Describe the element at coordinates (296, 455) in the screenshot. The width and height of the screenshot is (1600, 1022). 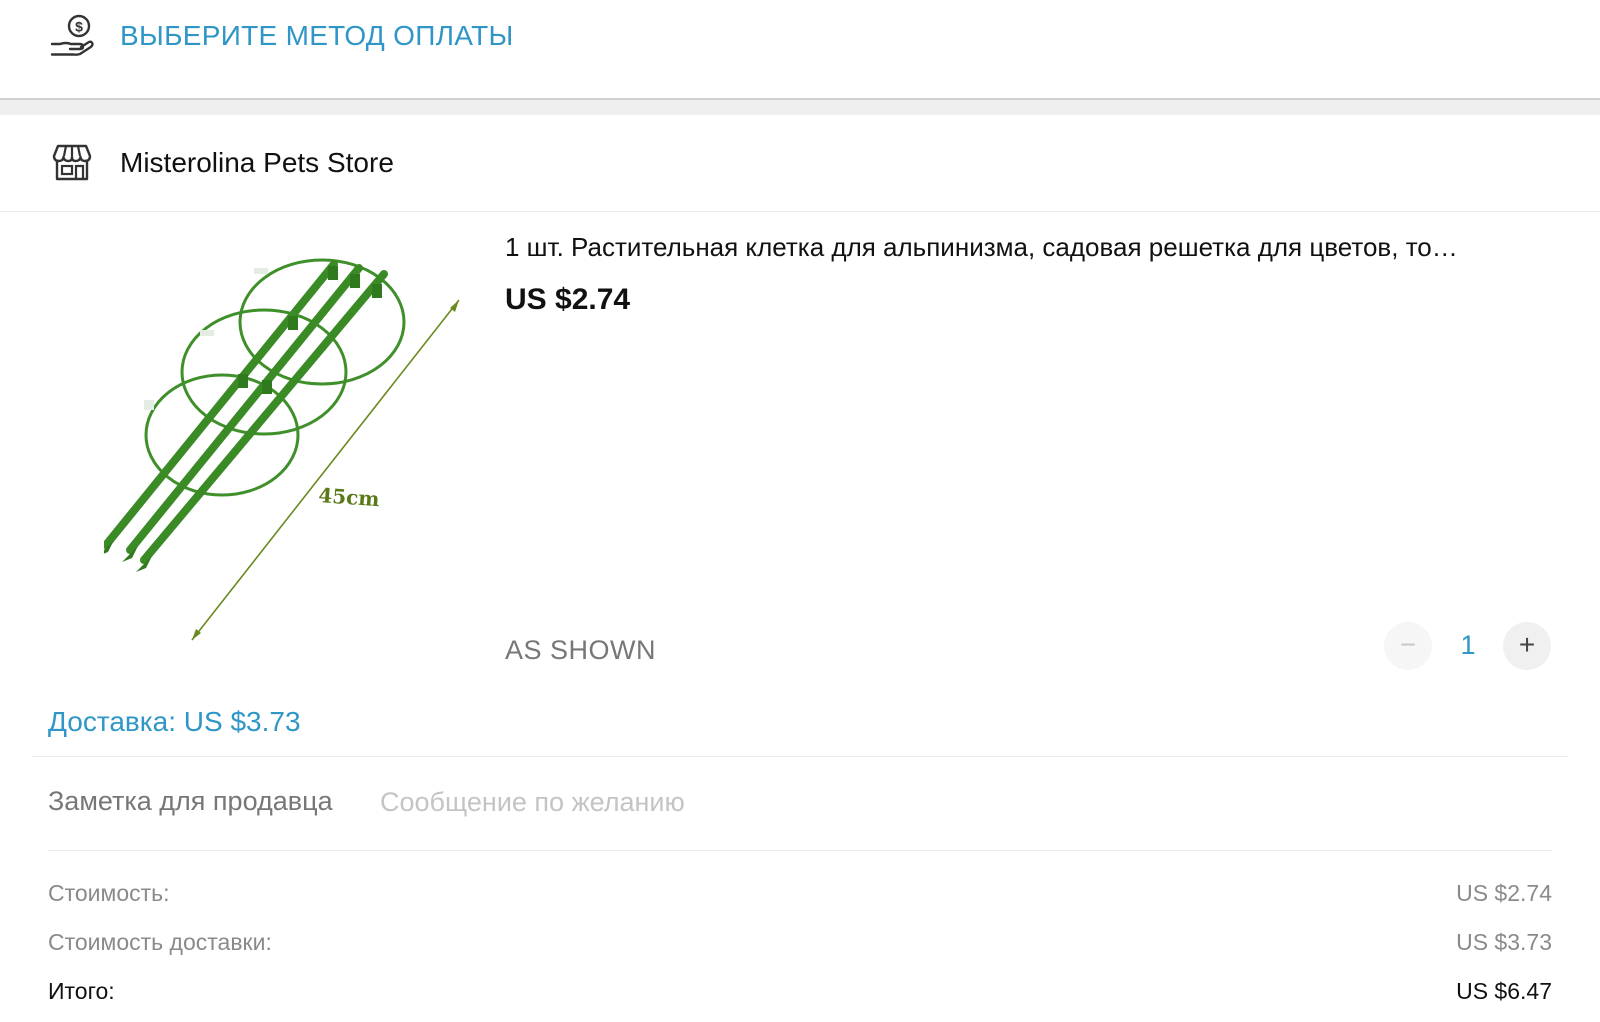
I see `product-image: 45cm` at that location.